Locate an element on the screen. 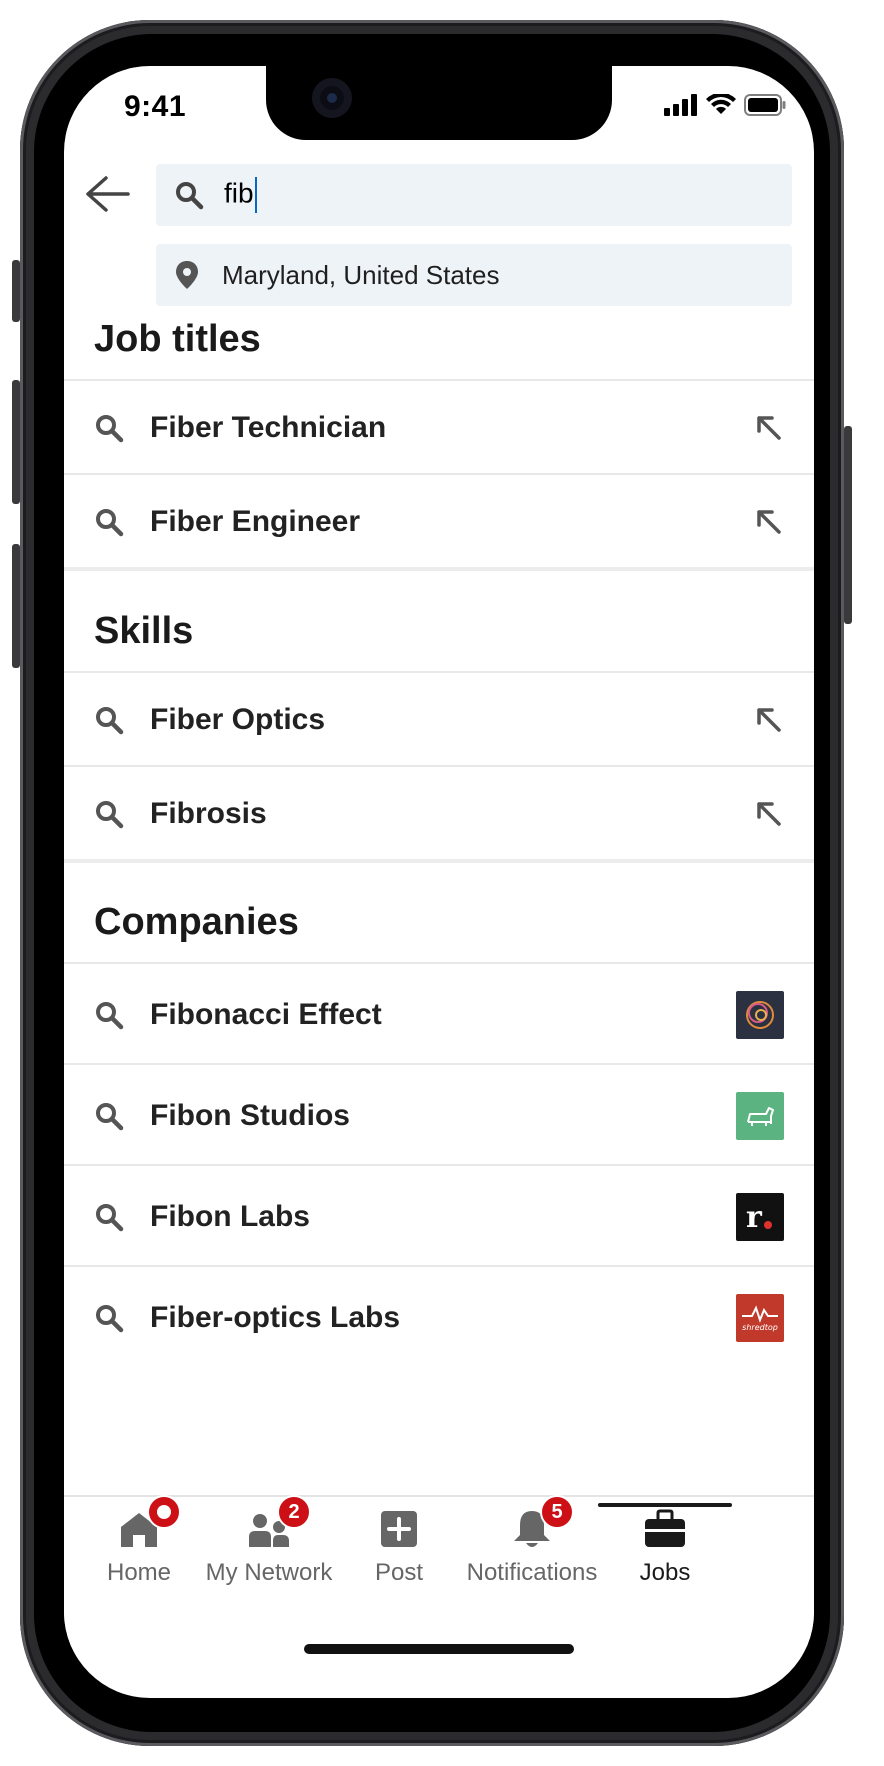 The height and width of the screenshot is (1766, 884). location-field: Maryland, United States is located at coordinates (474, 275).